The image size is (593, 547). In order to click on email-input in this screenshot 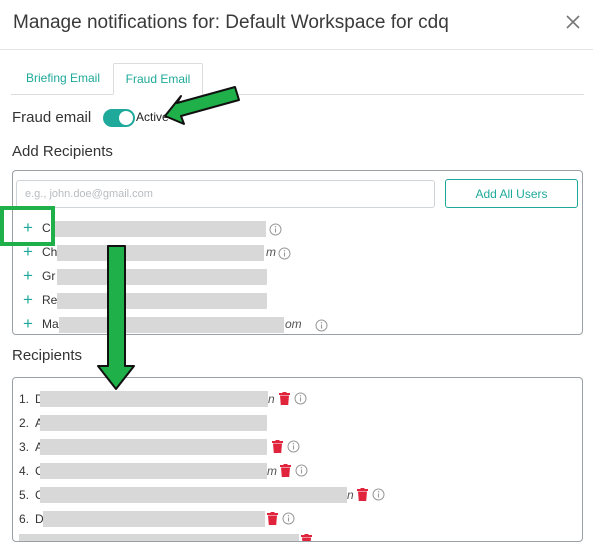, I will do `click(225, 194)`.